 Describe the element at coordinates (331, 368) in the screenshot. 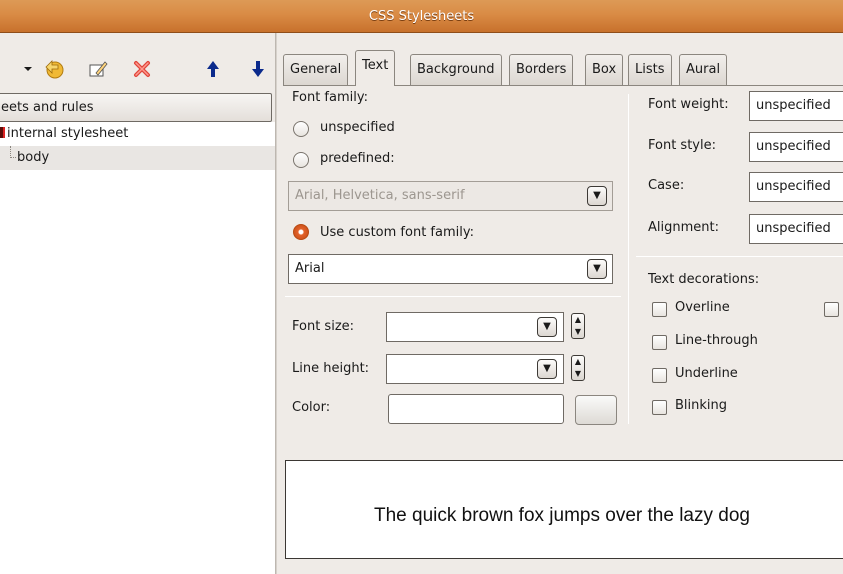

I see `line-height-label: Line height:` at that location.